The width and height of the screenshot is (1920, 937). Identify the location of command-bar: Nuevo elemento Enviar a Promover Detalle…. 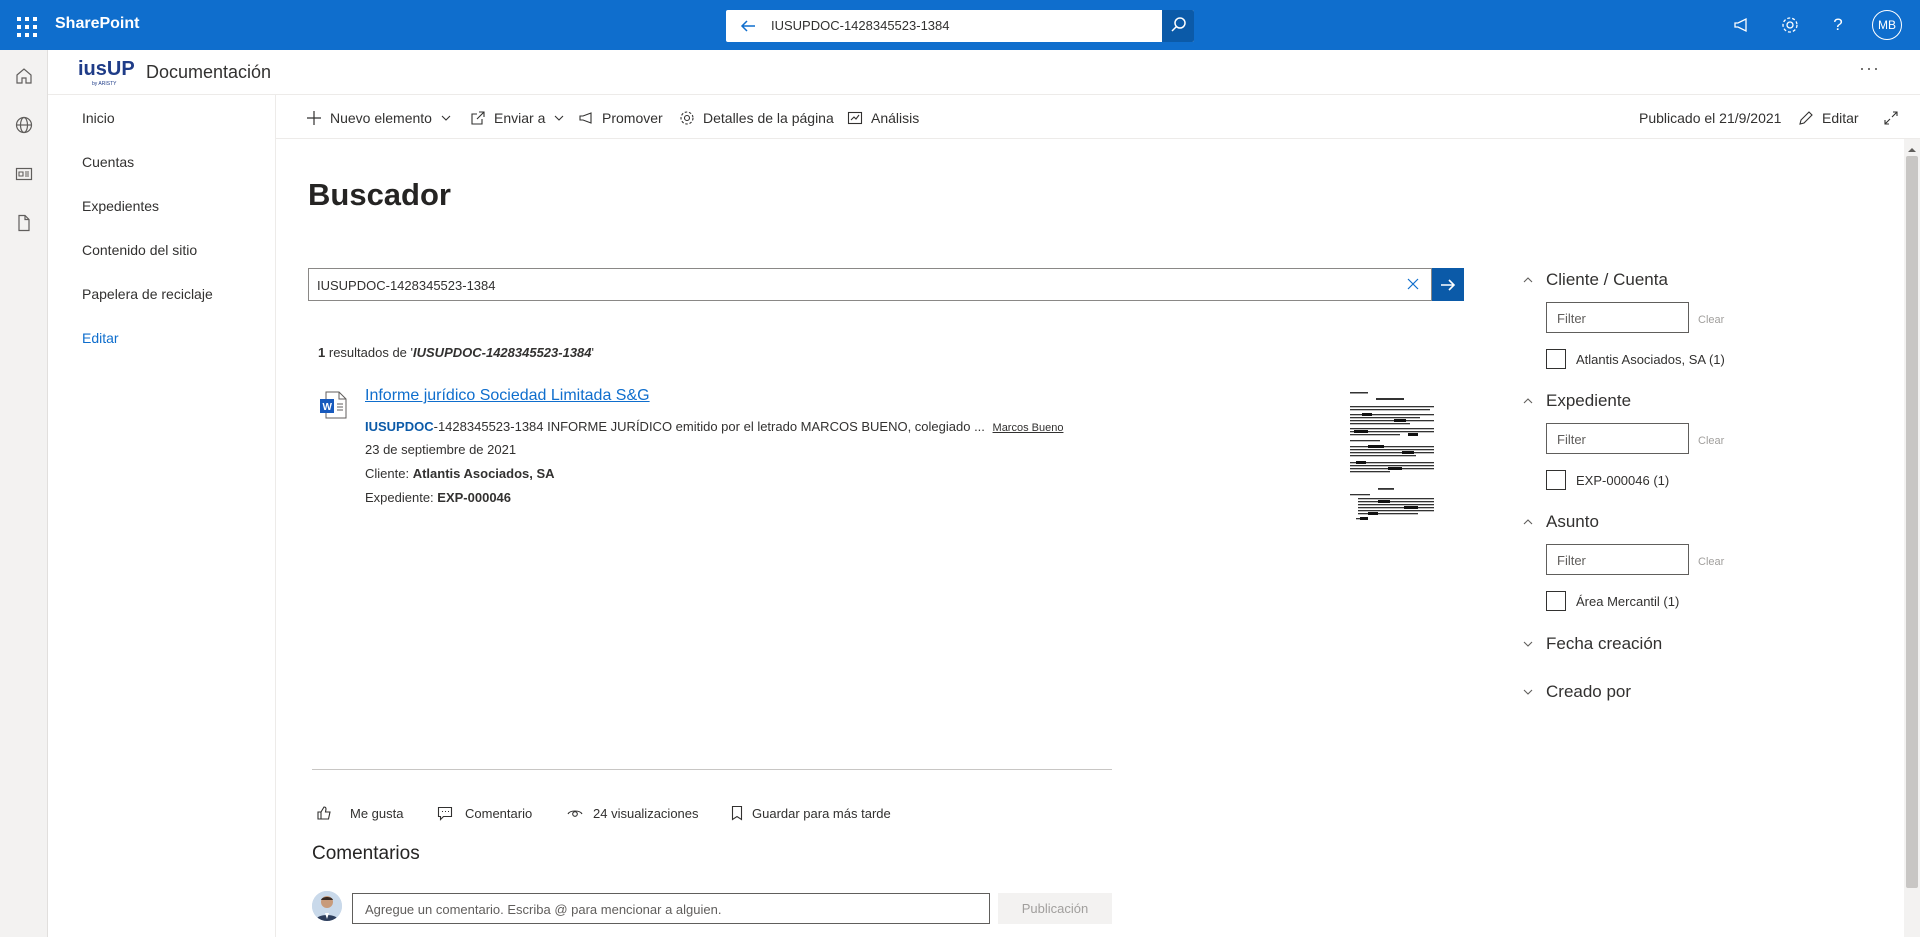
(1098, 117).